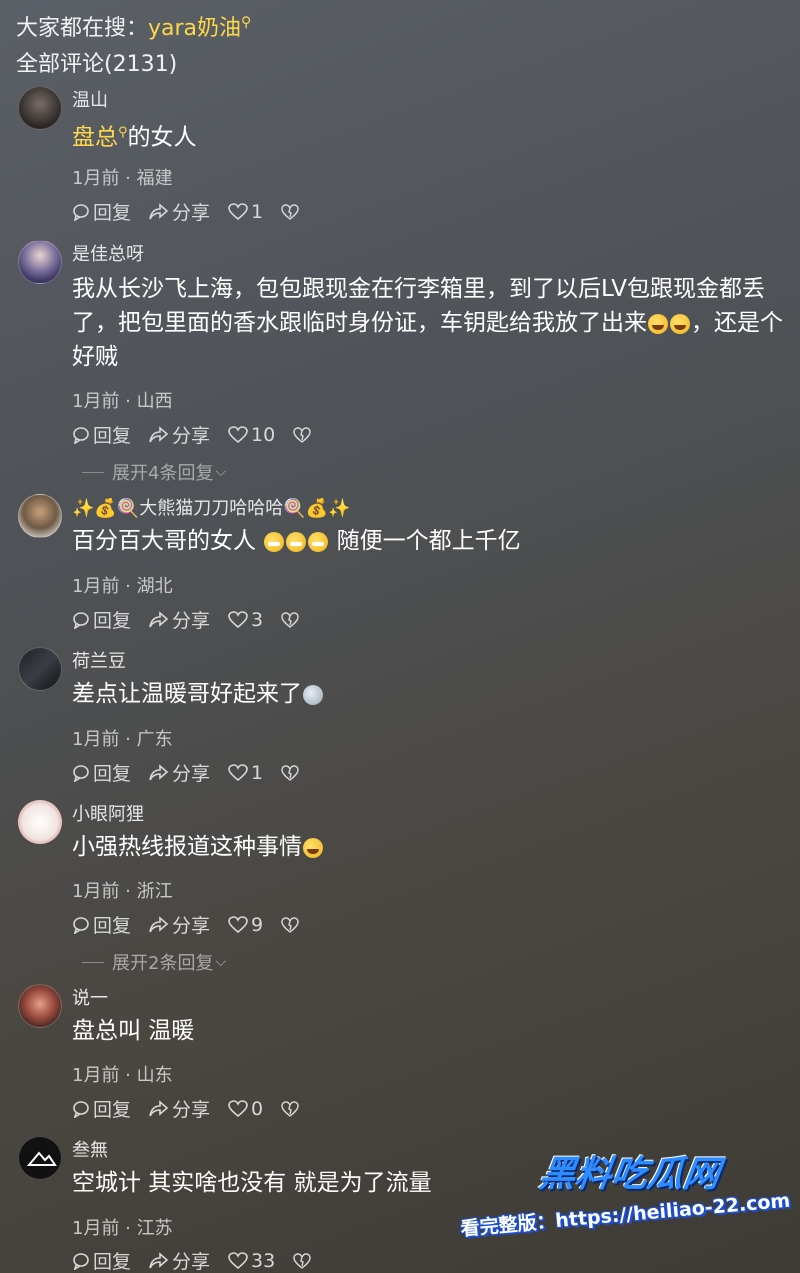  What do you see at coordinates (245, 1109) in the screenshot?
I see `like-button: 0` at bounding box center [245, 1109].